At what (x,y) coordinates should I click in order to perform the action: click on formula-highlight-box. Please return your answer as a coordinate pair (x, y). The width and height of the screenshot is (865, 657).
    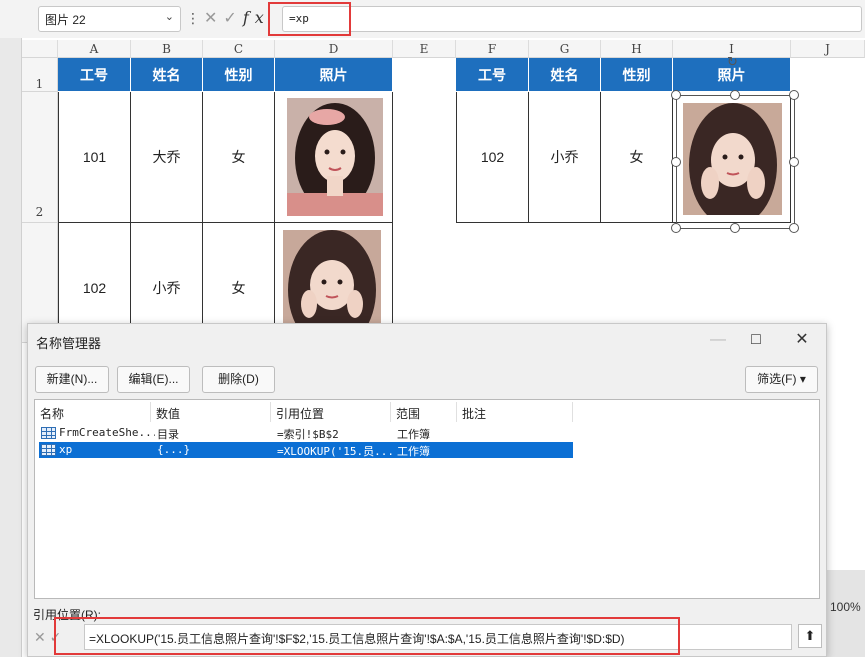
    Looking at the image, I should click on (309, 19).